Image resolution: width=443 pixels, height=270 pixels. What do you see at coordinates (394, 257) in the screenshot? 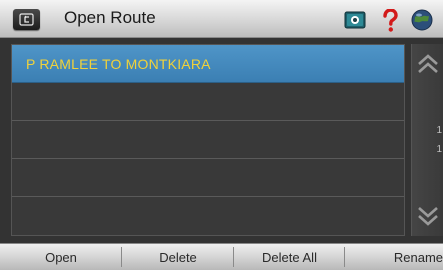
I see `rename-button: Rename` at bounding box center [394, 257].